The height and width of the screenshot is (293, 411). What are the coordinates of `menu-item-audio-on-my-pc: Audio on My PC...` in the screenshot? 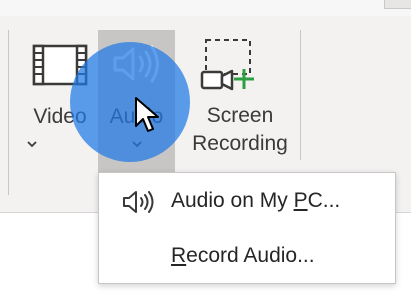 It's located at (247, 202).